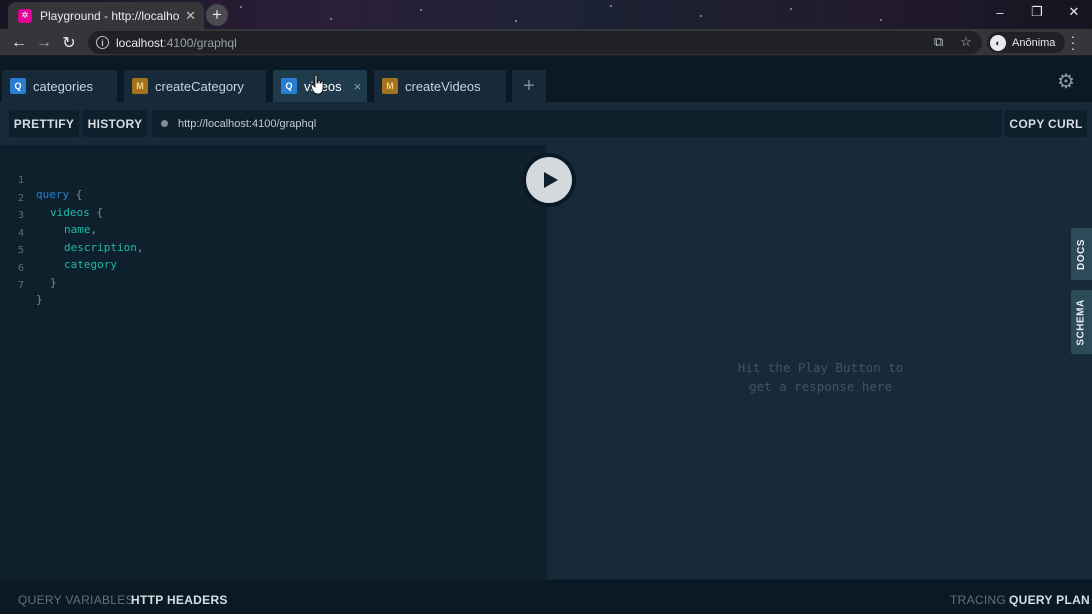 This screenshot has width=1092, height=614. What do you see at coordinates (199, 86) in the screenshot?
I see `tab-label: createCategory` at bounding box center [199, 86].